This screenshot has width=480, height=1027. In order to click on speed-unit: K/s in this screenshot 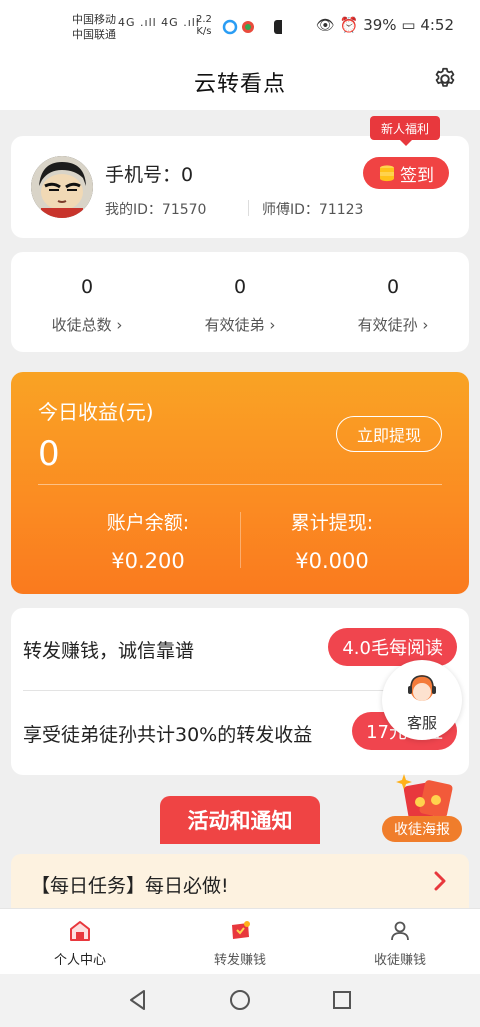, I will do `click(204, 31)`.